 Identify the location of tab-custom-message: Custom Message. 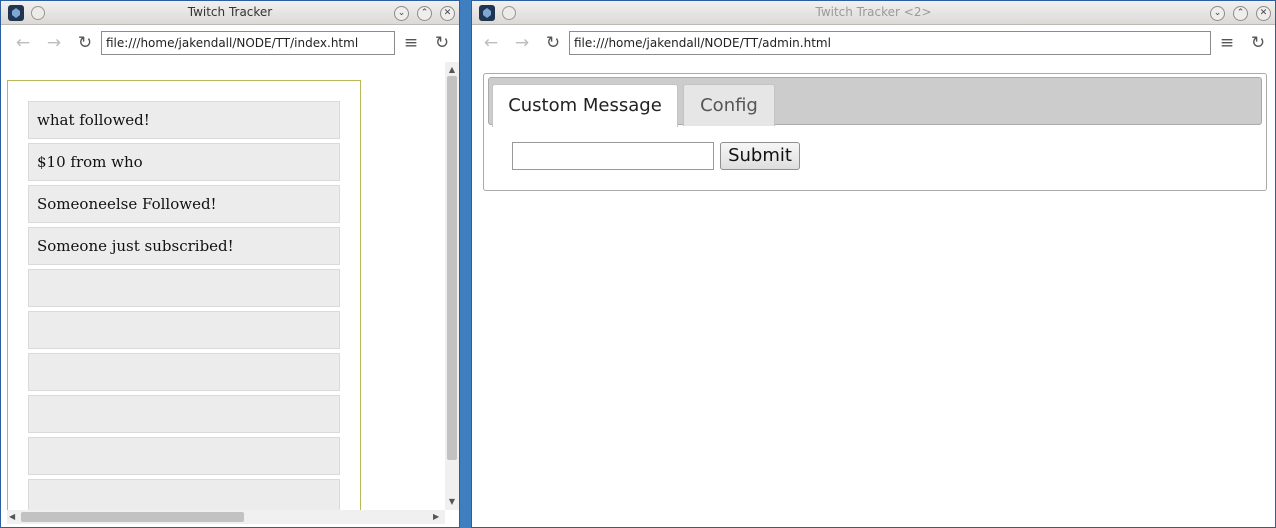
(585, 105).